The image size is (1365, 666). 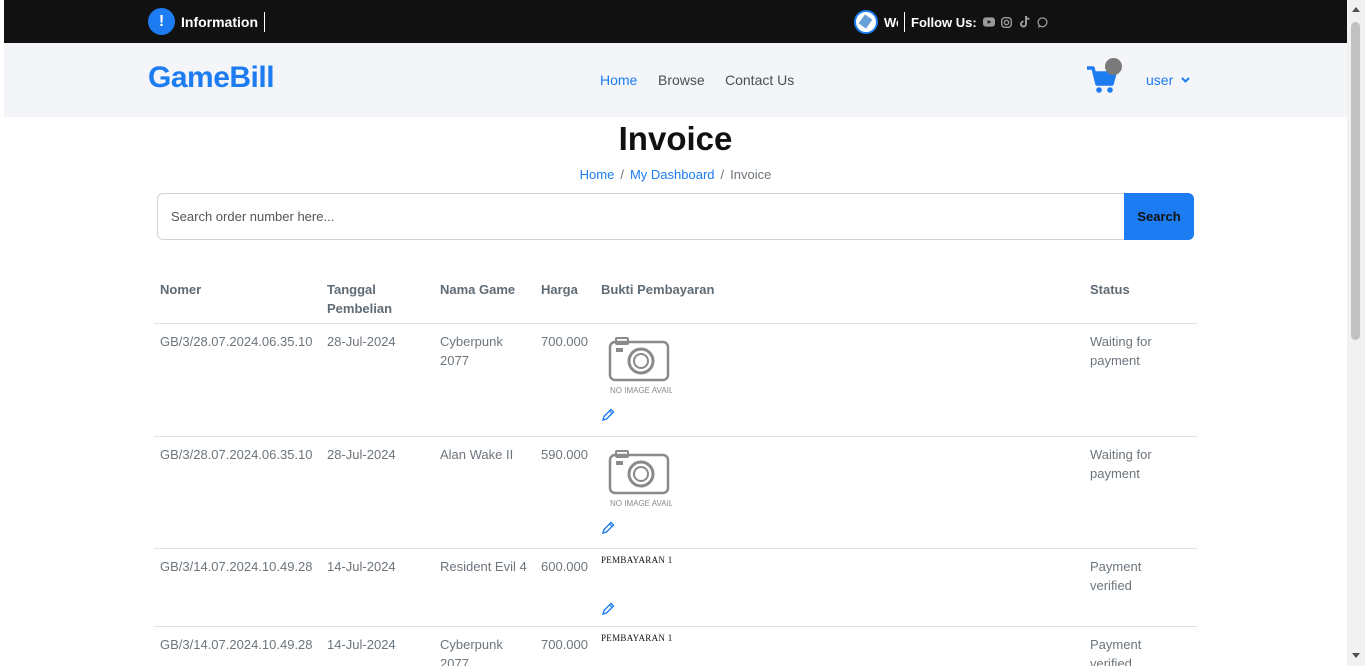 I want to click on header-harga: Harga, so click(x=559, y=289).